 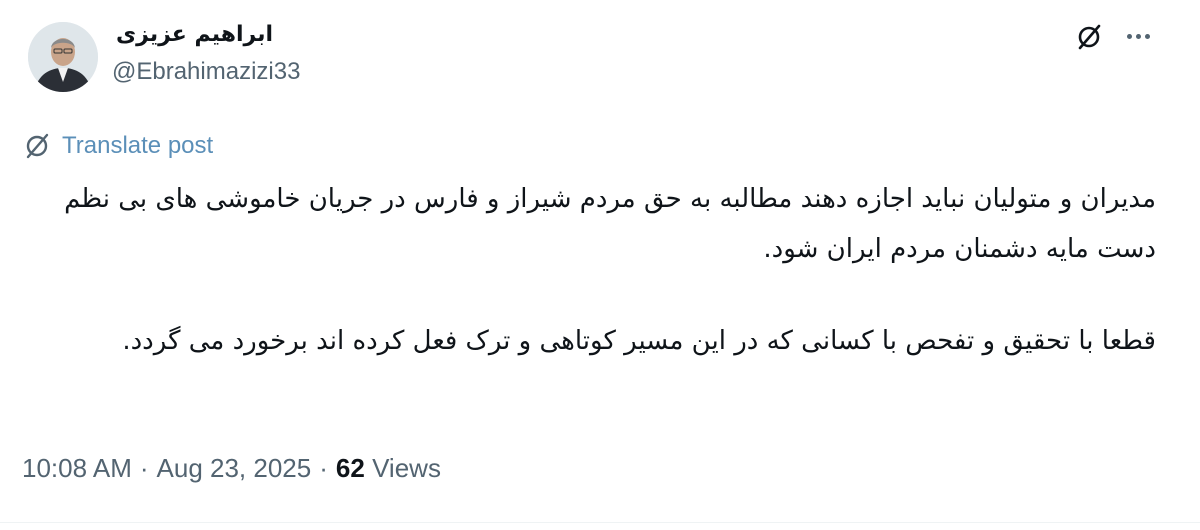 I want to click on views-label: Views, so click(x=406, y=467).